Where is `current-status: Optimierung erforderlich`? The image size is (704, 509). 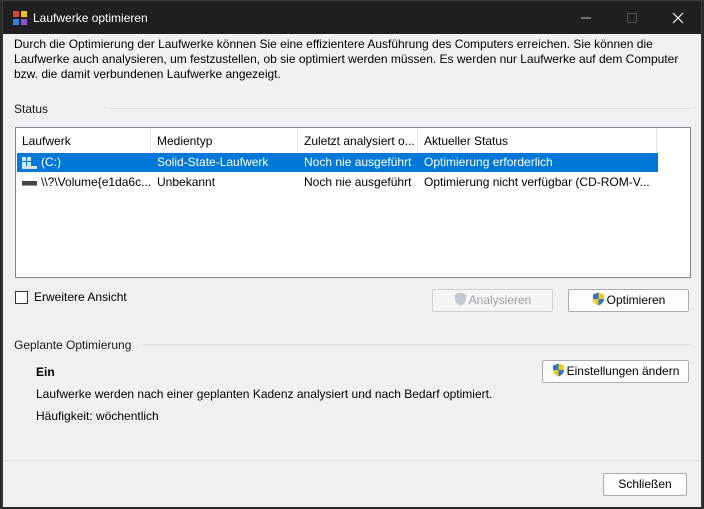 current-status: Optimierung erforderlich is located at coordinates (488, 162).